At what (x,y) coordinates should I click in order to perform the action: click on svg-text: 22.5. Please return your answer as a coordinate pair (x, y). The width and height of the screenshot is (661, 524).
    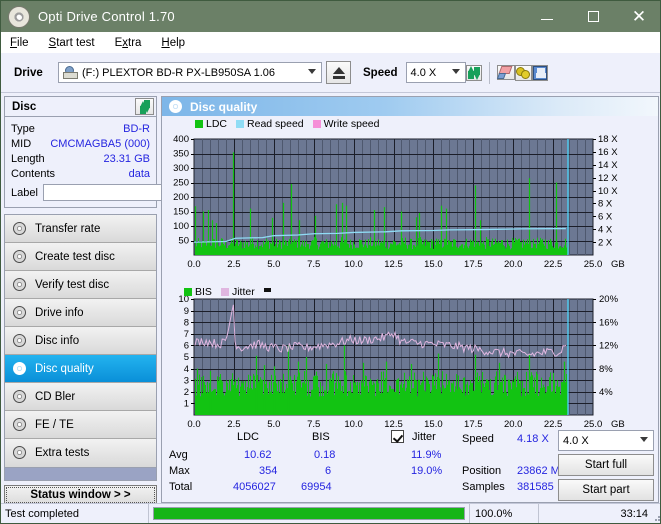
    Looking at the image, I should click on (553, 264).